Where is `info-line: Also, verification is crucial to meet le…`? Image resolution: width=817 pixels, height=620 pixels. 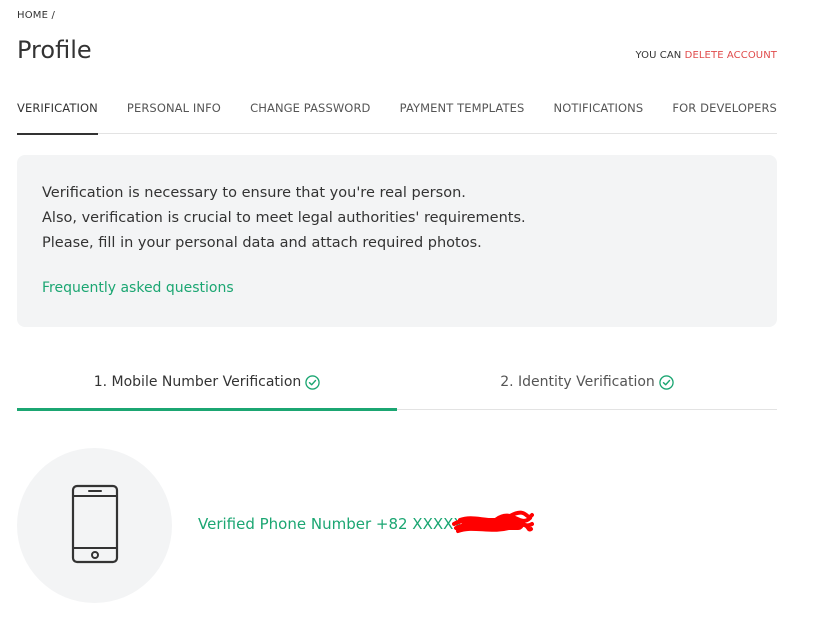
info-line: Also, verification is crucial to meet le… is located at coordinates (284, 218).